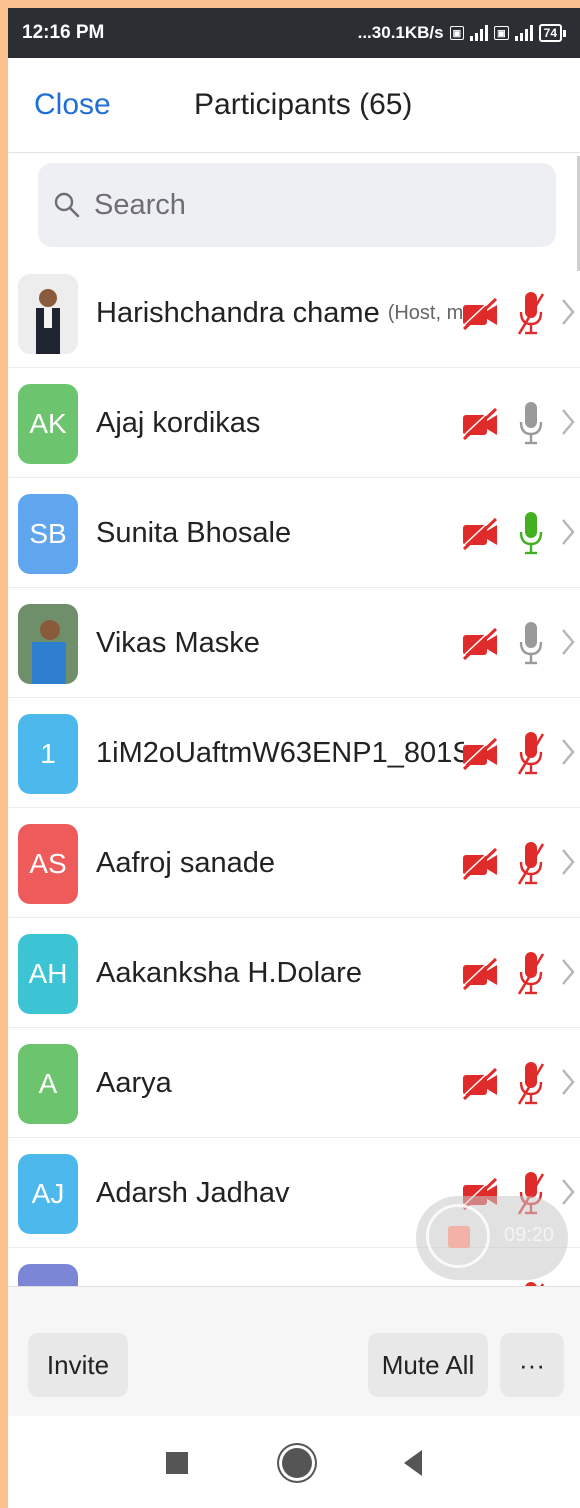 The width and height of the screenshot is (580, 1508). I want to click on participant-name: Aarya, so click(280, 1083).